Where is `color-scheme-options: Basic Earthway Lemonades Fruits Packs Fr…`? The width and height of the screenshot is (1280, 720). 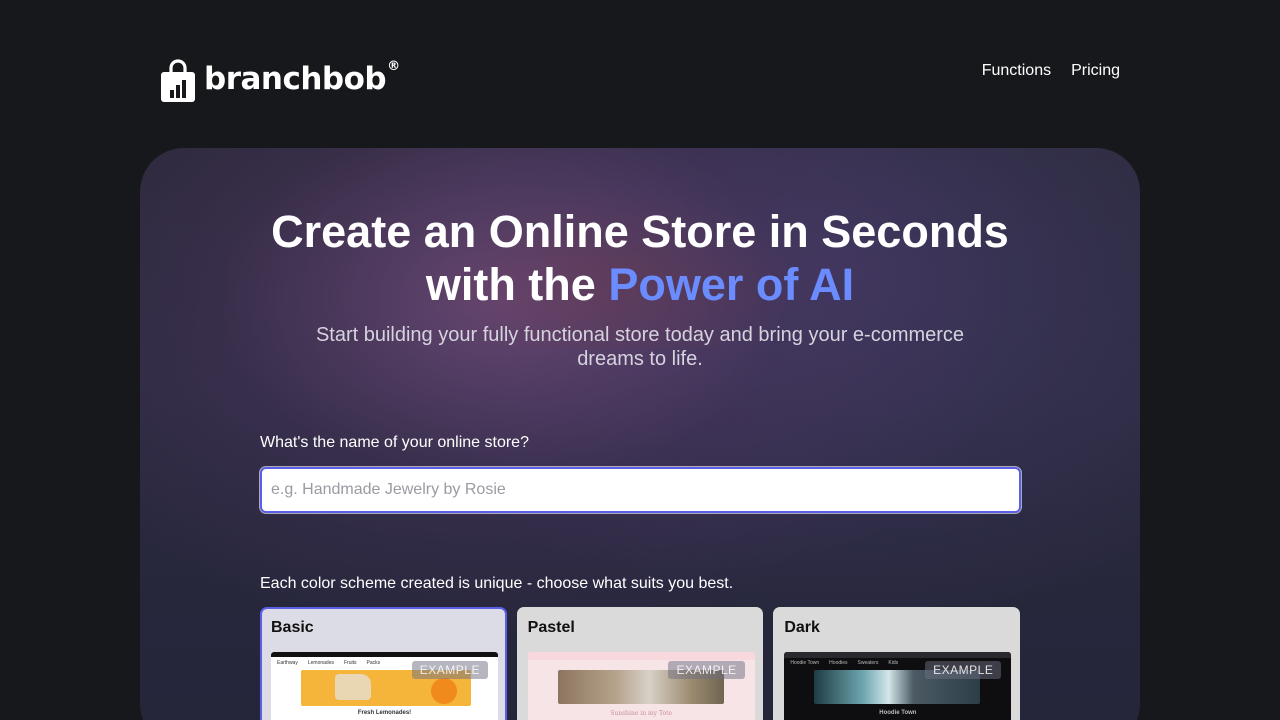
color-scheme-options: Basic Earthway Lemonades Fruits Packs Fr… is located at coordinates (640, 663).